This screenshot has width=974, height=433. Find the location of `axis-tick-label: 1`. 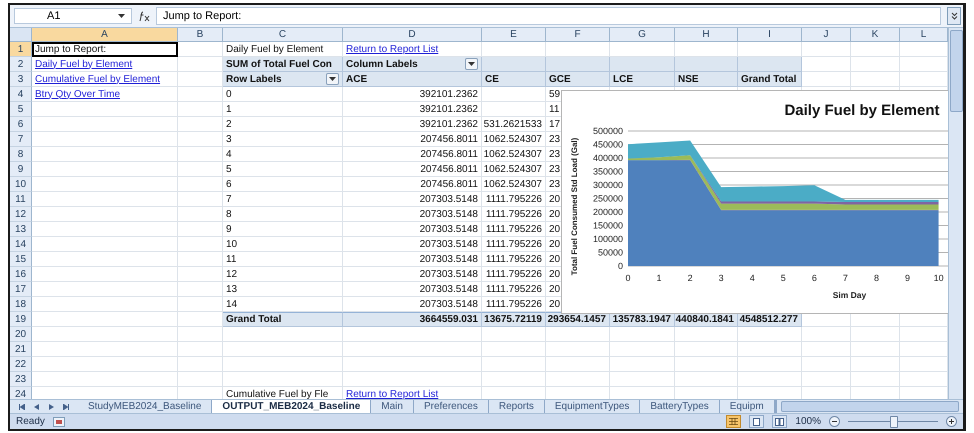

axis-tick-label: 1 is located at coordinates (659, 278).